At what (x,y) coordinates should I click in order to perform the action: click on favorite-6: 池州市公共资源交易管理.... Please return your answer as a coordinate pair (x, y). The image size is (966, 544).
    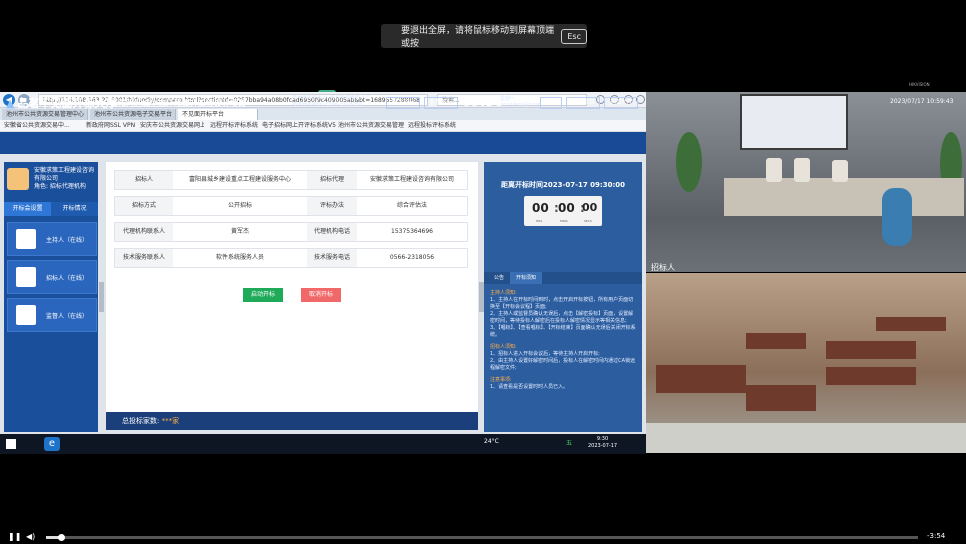
    Looking at the image, I should click on (371, 126).